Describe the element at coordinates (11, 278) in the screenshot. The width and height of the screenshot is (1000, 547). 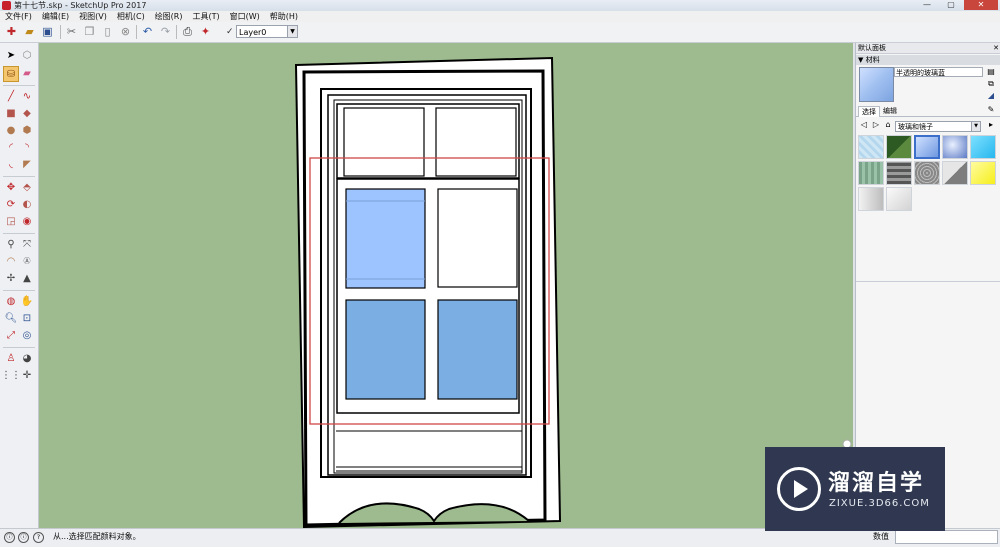
I see `axes-icon: ✢` at that location.